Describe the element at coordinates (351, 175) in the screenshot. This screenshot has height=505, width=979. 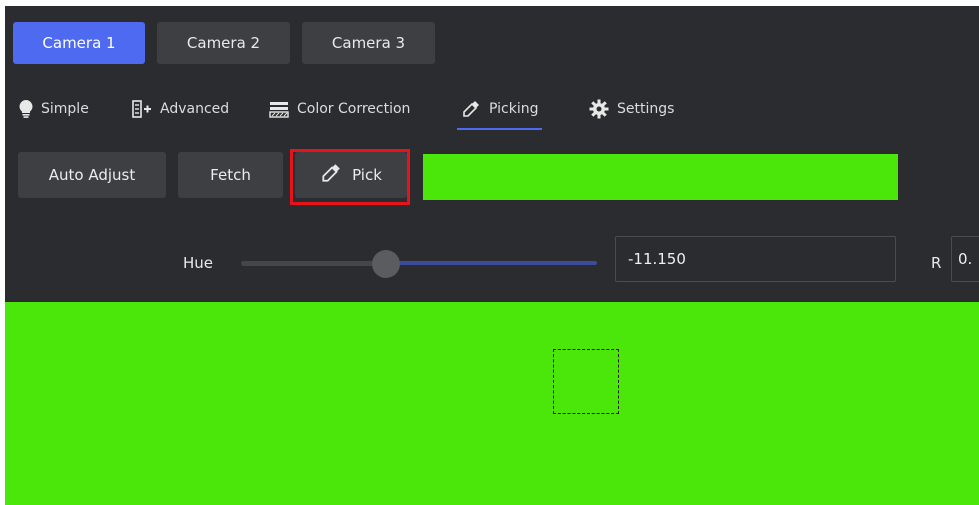
I see `pick-button: Pick` at that location.